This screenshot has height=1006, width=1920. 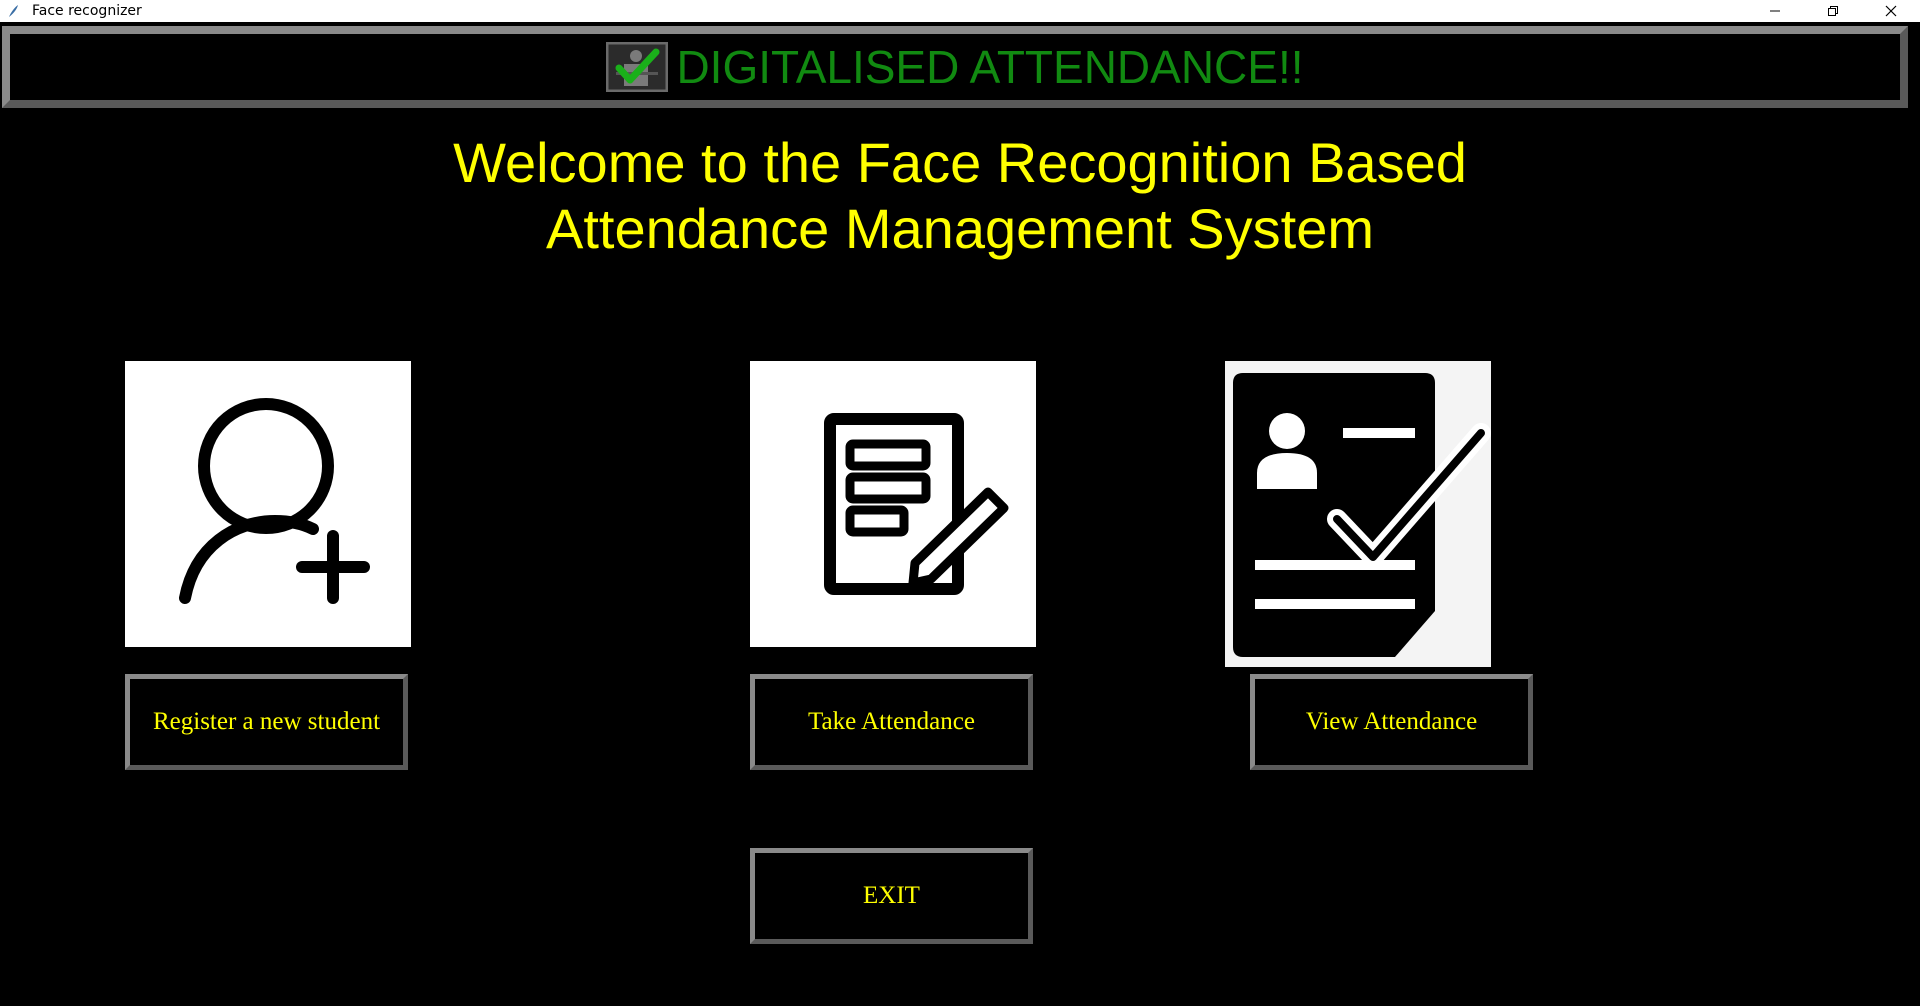 What do you see at coordinates (87, 11) in the screenshot?
I see `window-title: Face recognizer` at bounding box center [87, 11].